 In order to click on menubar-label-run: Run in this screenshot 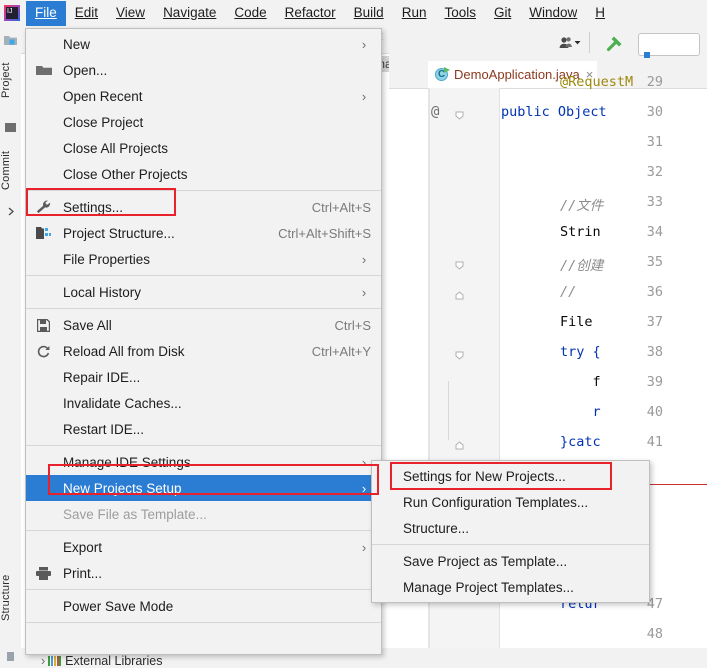, I will do `click(414, 12)`.